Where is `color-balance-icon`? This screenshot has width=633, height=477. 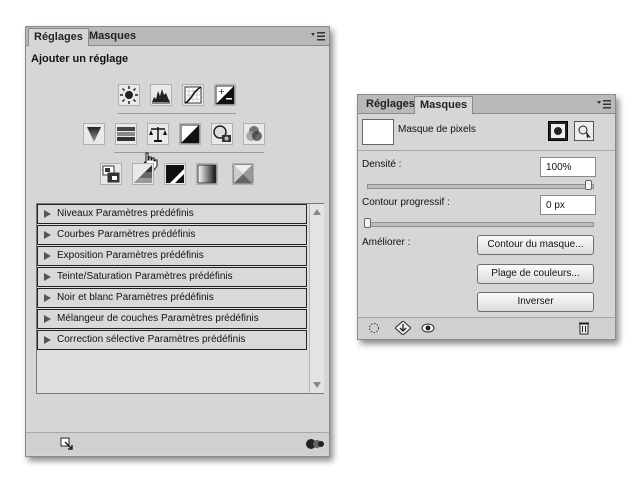
color-balance-icon is located at coordinates (158, 134).